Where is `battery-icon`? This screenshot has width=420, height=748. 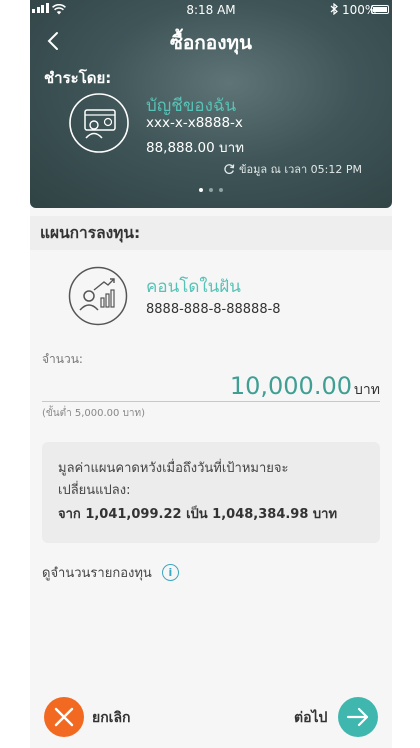 battery-icon is located at coordinates (380, 9).